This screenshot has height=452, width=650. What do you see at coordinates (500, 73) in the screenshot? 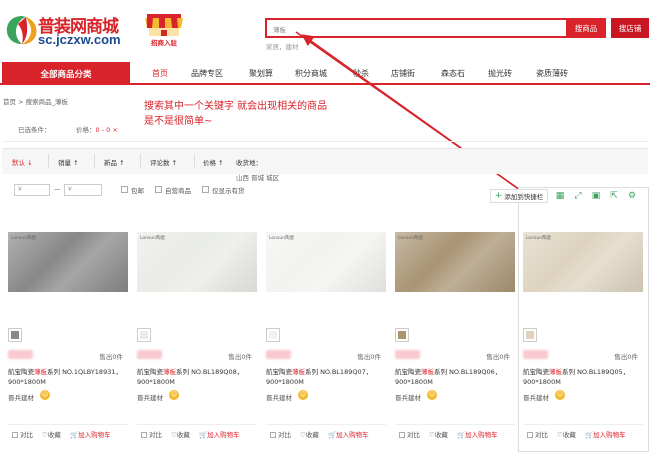
I see `nav-item-polished-tile: 抛光砖` at bounding box center [500, 73].